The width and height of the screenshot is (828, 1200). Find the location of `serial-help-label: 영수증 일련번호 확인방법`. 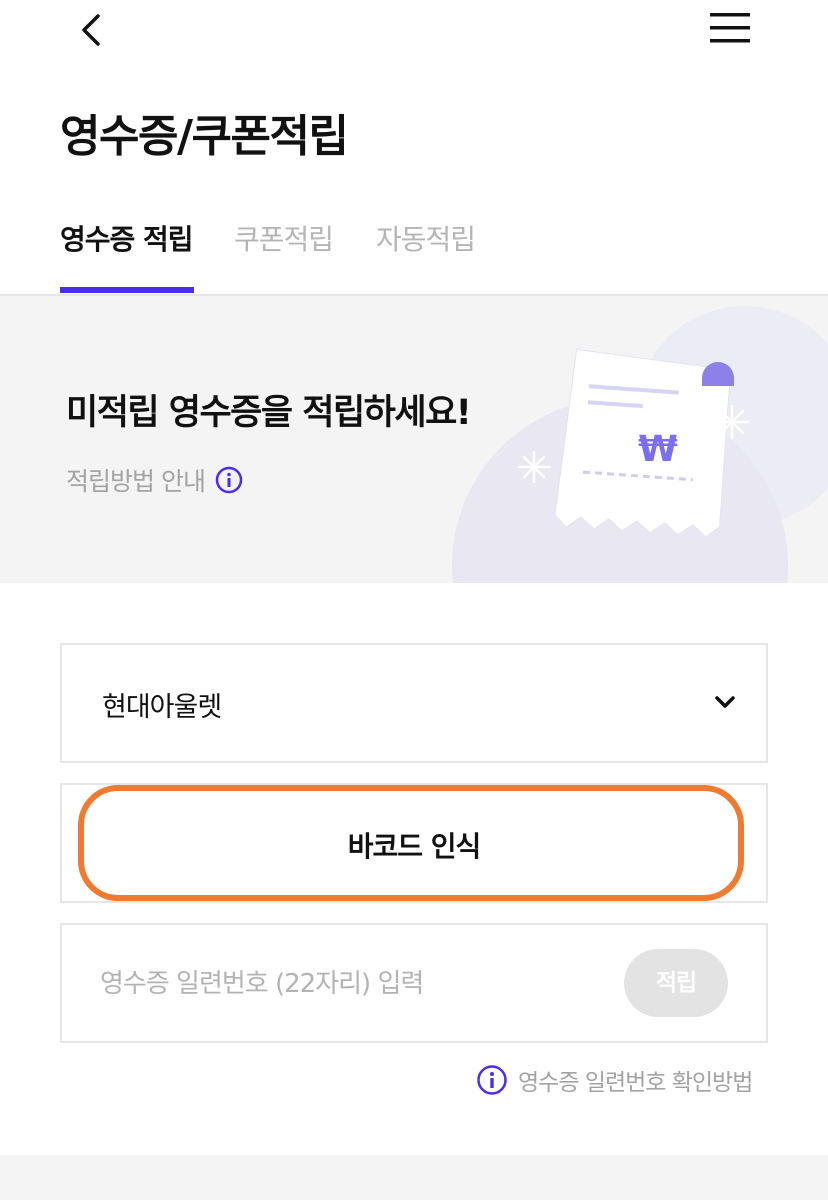

serial-help-label: 영수증 일련번호 확인방법 is located at coordinates (635, 1083).